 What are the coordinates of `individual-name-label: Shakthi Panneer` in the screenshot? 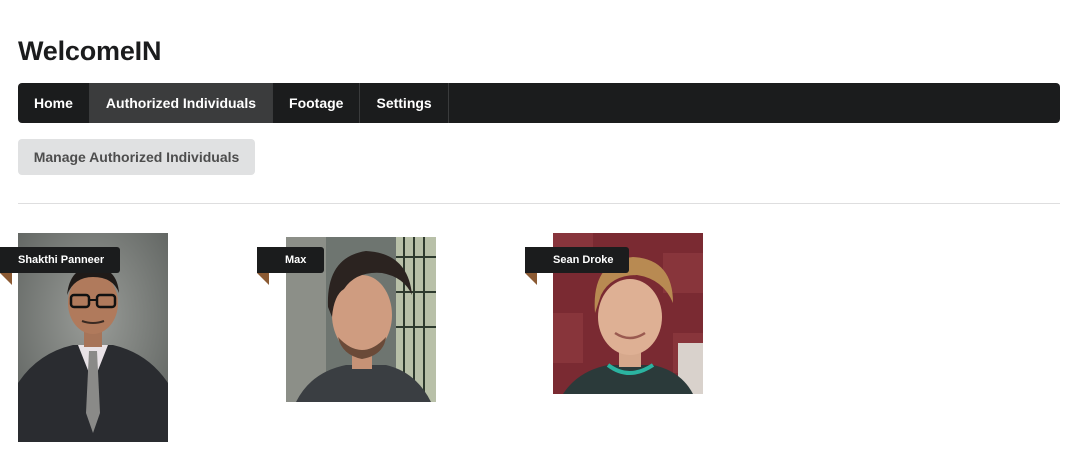 It's located at (60, 260).